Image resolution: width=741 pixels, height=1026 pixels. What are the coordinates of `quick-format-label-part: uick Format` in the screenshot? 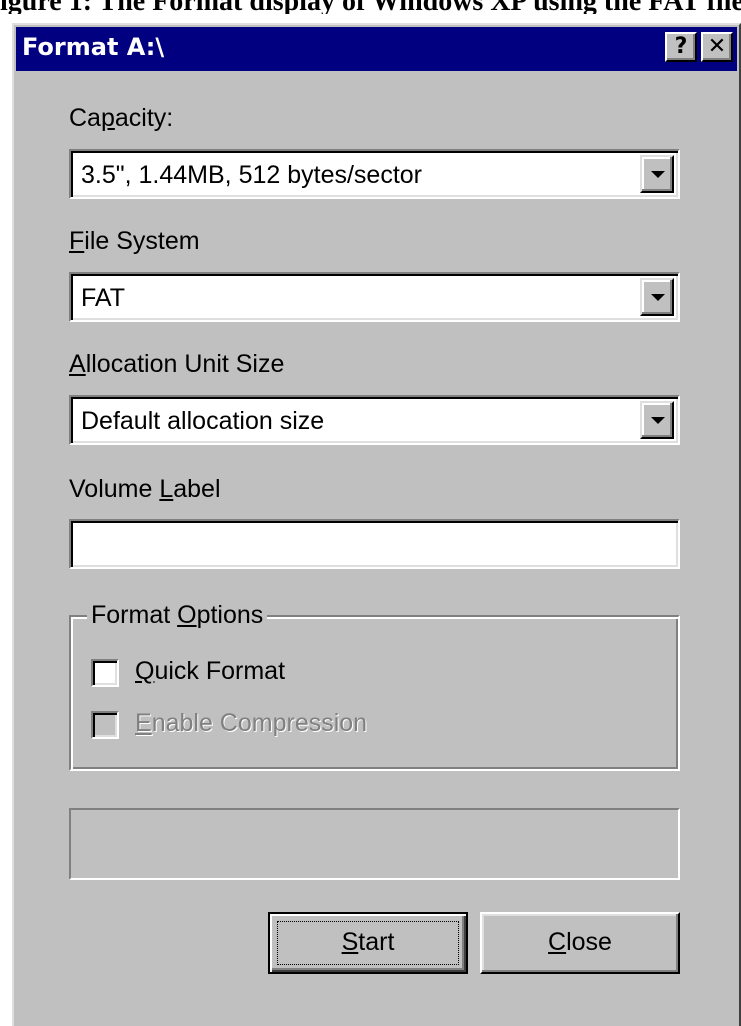 It's located at (220, 671).